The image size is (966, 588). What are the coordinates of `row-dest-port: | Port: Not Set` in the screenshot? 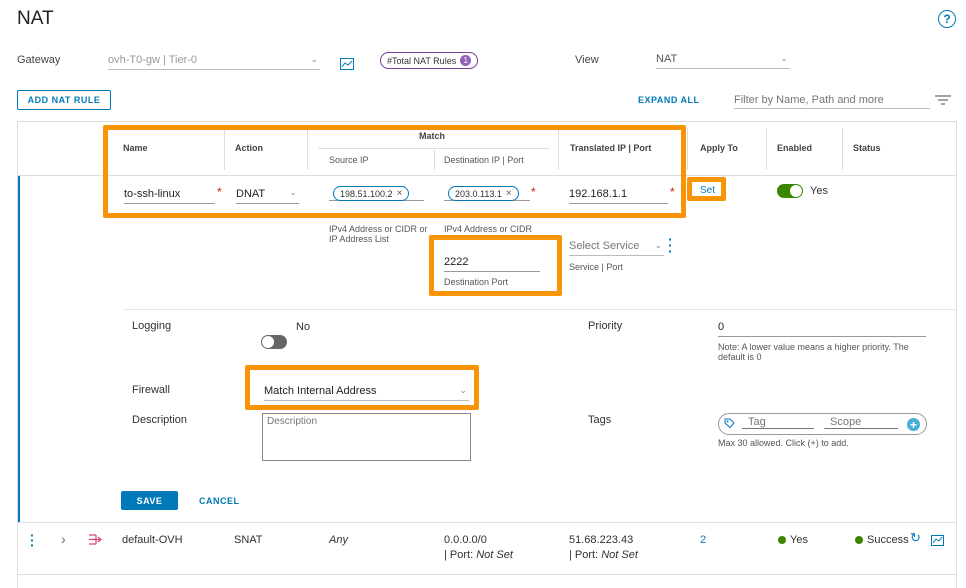 It's located at (478, 555).